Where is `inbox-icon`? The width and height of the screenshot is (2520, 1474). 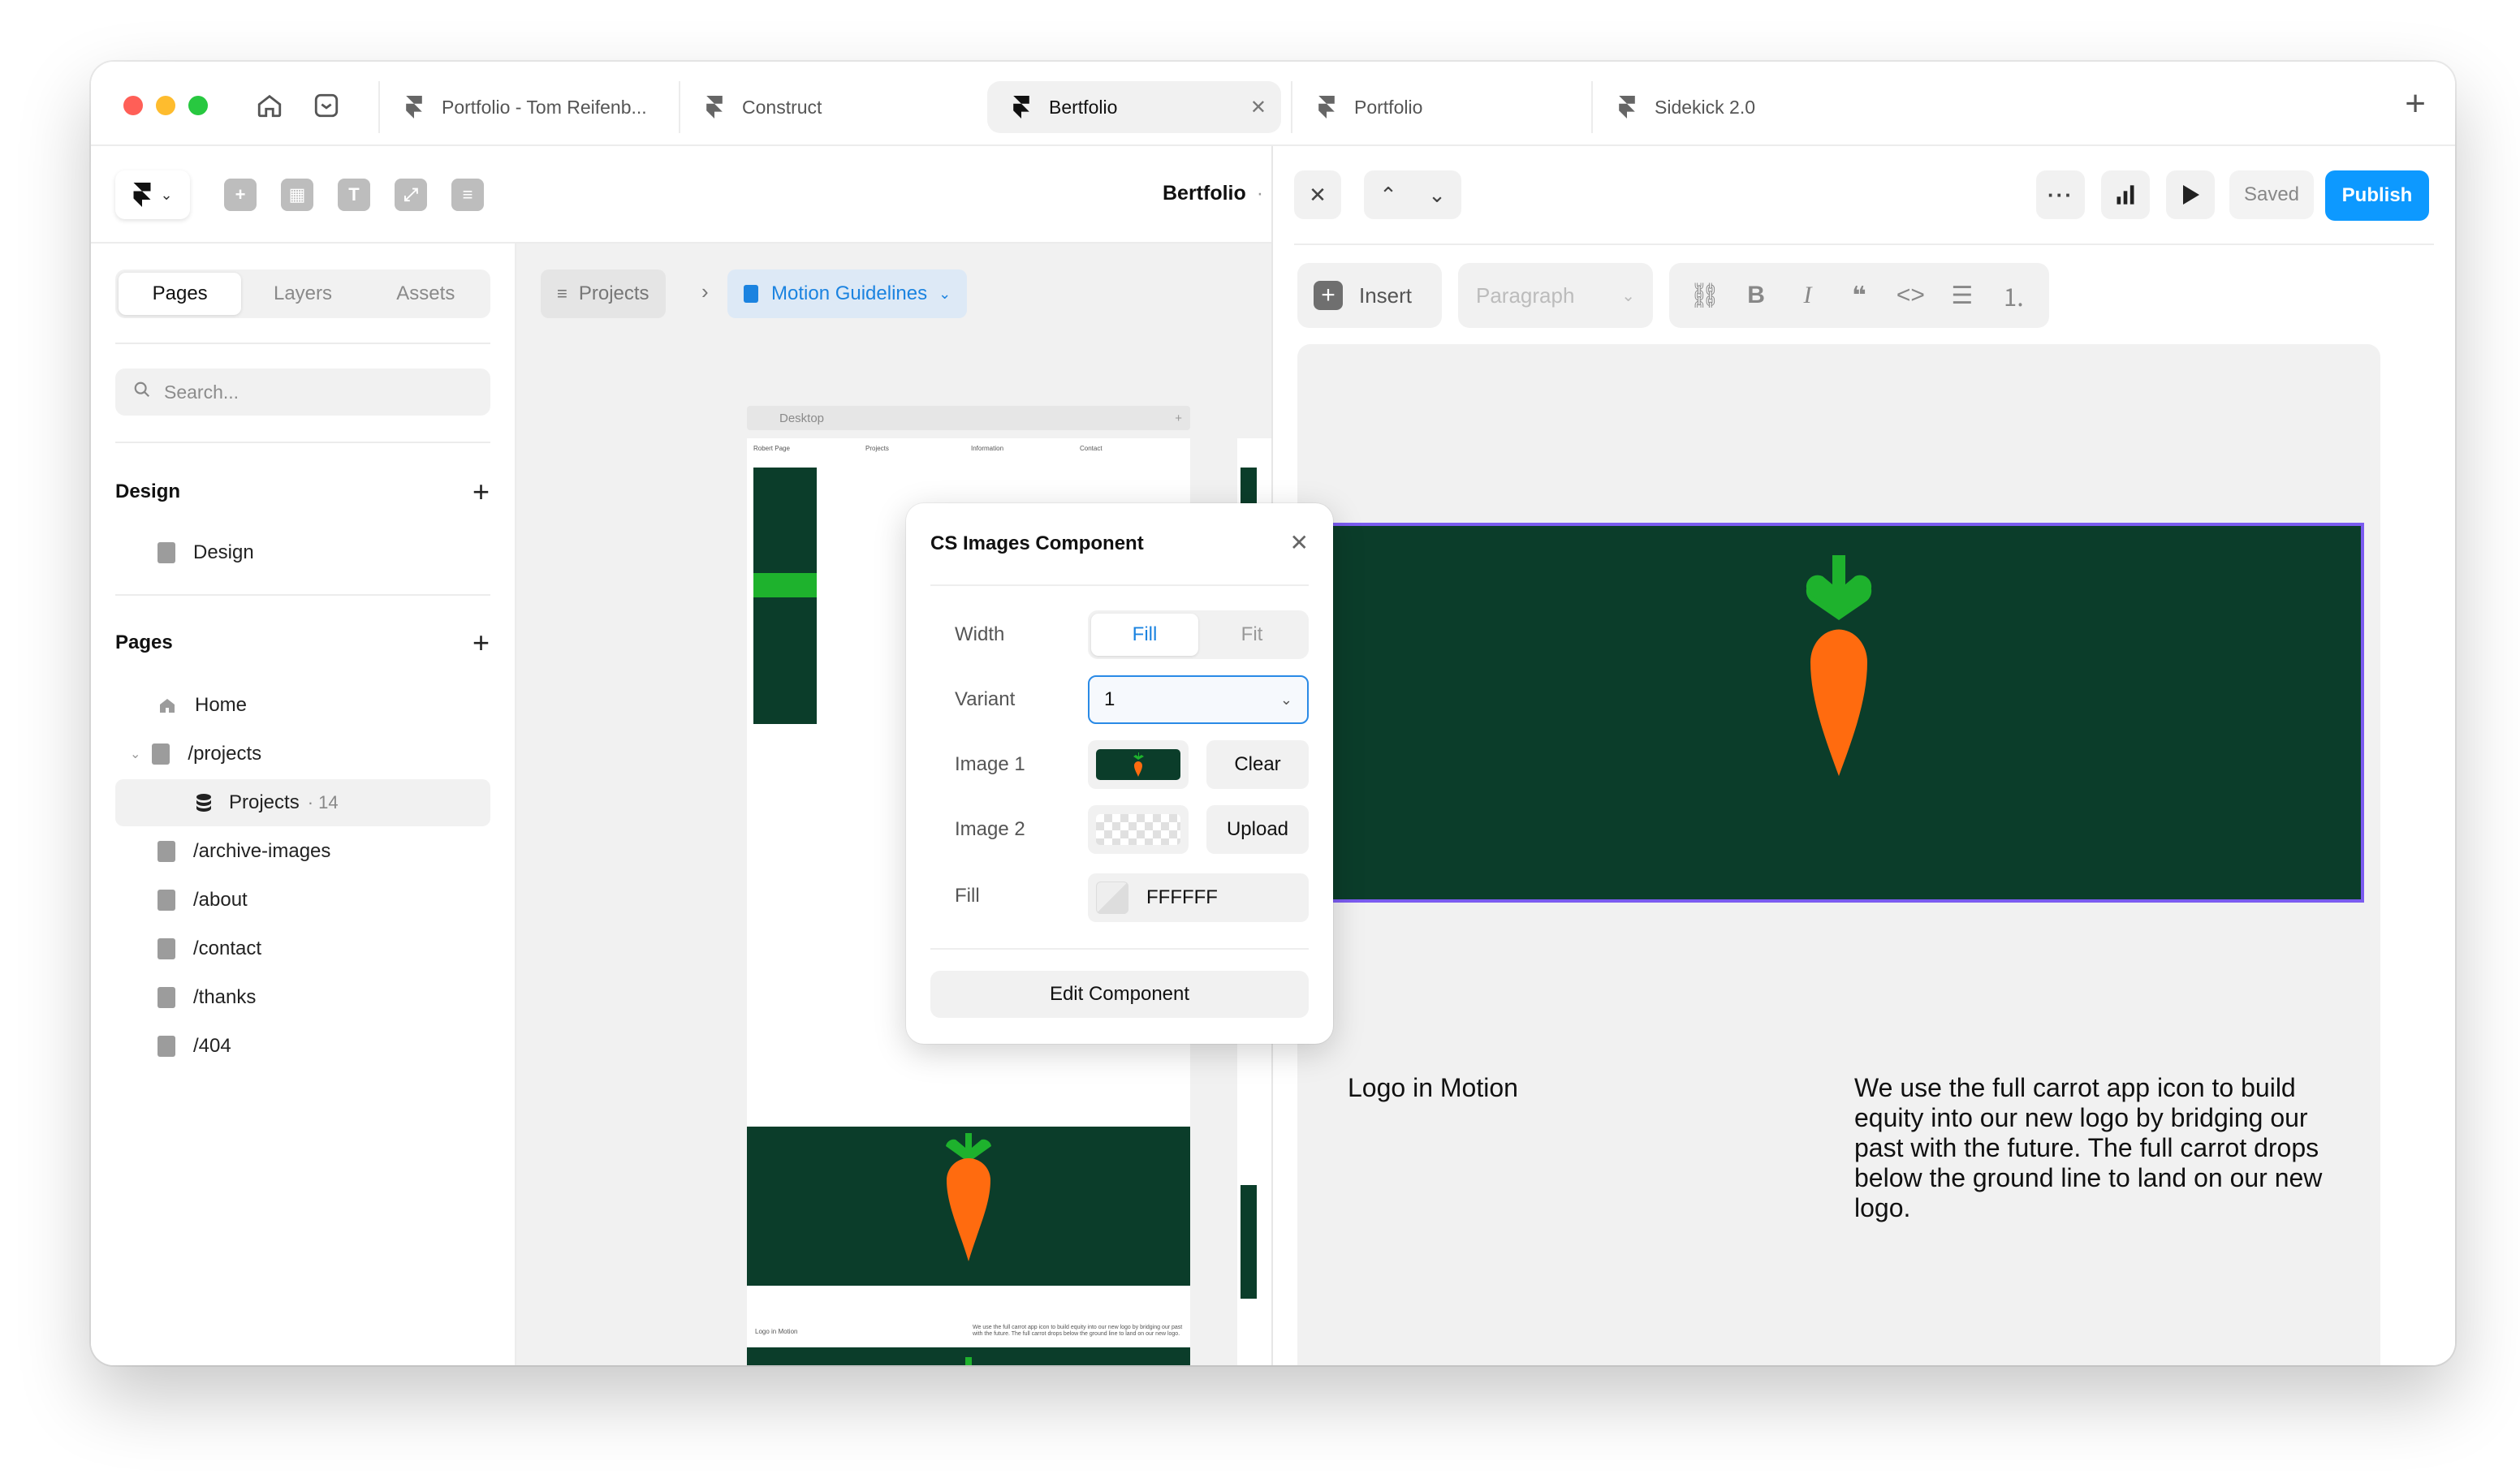 inbox-icon is located at coordinates (327, 105).